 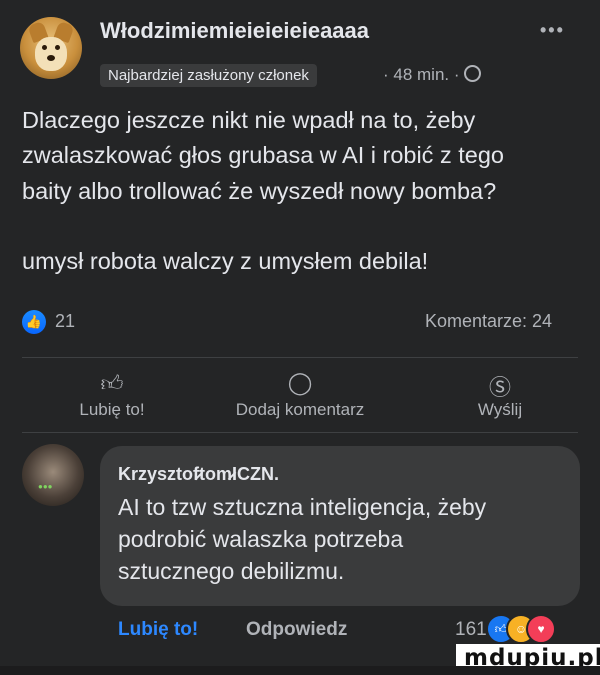 What do you see at coordinates (300, 670) in the screenshot?
I see `bottom-bar` at bounding box center [300, 670].